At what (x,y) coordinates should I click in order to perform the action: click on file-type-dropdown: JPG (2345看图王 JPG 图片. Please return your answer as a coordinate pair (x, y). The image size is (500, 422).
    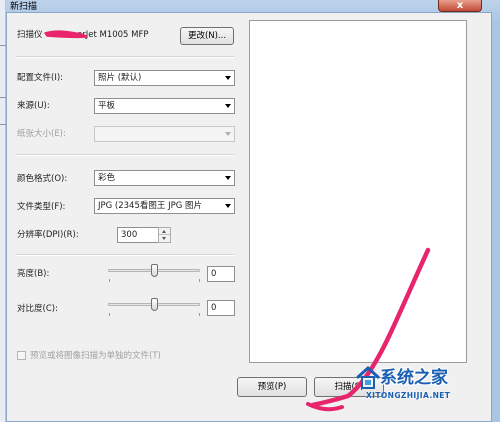
    Looking at the image, I should click on (164, 206).